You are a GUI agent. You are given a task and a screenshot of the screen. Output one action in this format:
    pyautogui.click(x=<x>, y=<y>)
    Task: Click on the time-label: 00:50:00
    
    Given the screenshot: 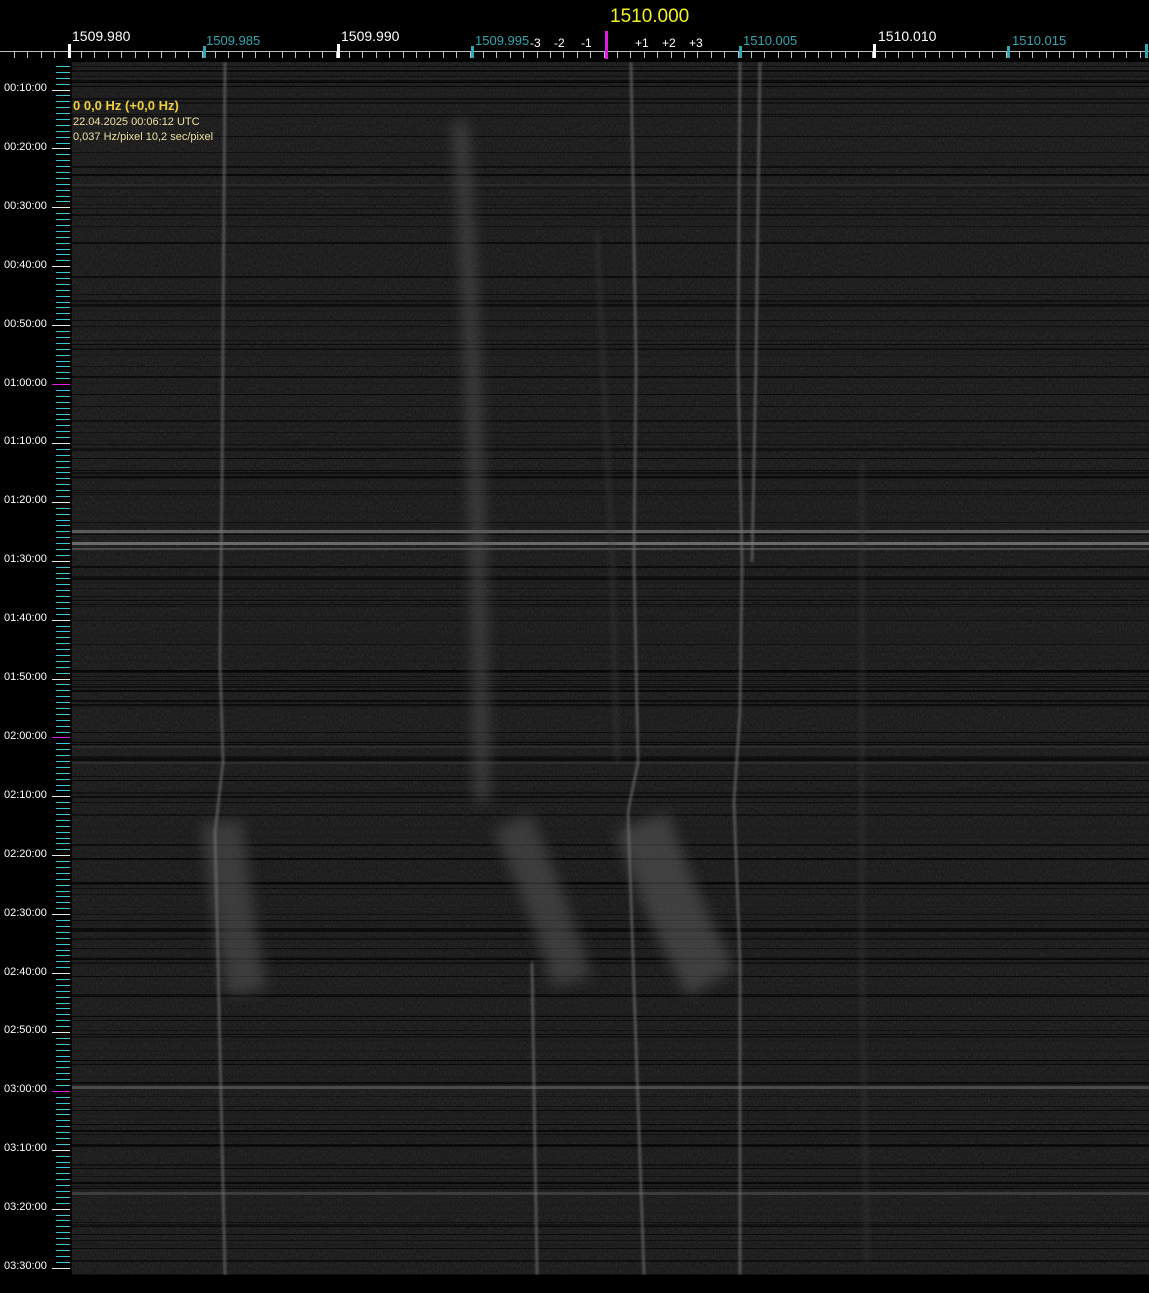 What is the action you would take?
    pyautogui.click(x=25, y=323)
    